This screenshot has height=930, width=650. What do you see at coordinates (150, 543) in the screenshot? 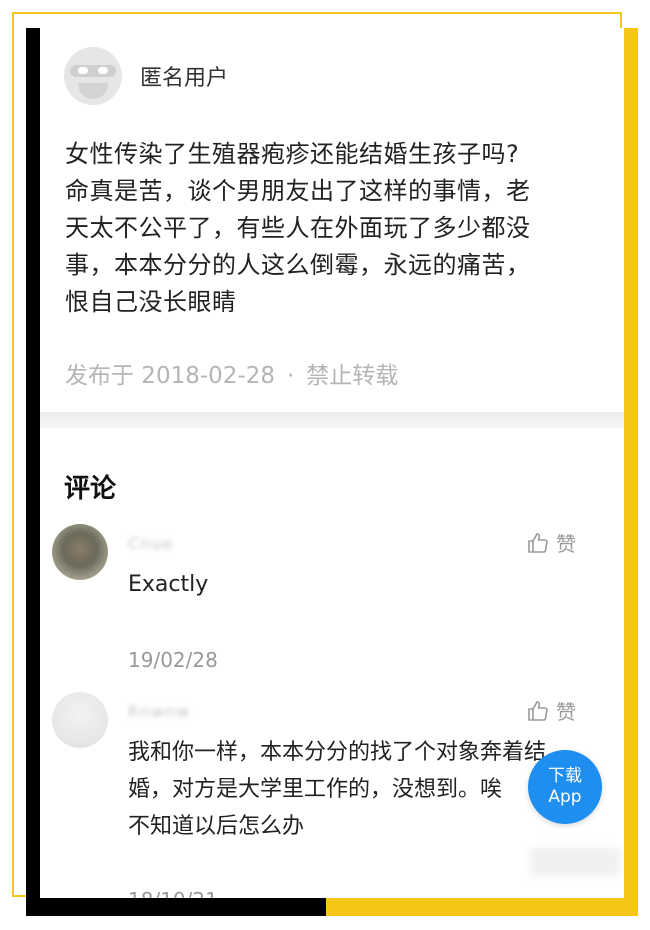
I see `commenter-name: Cnue` at bounding box center [150, 543].